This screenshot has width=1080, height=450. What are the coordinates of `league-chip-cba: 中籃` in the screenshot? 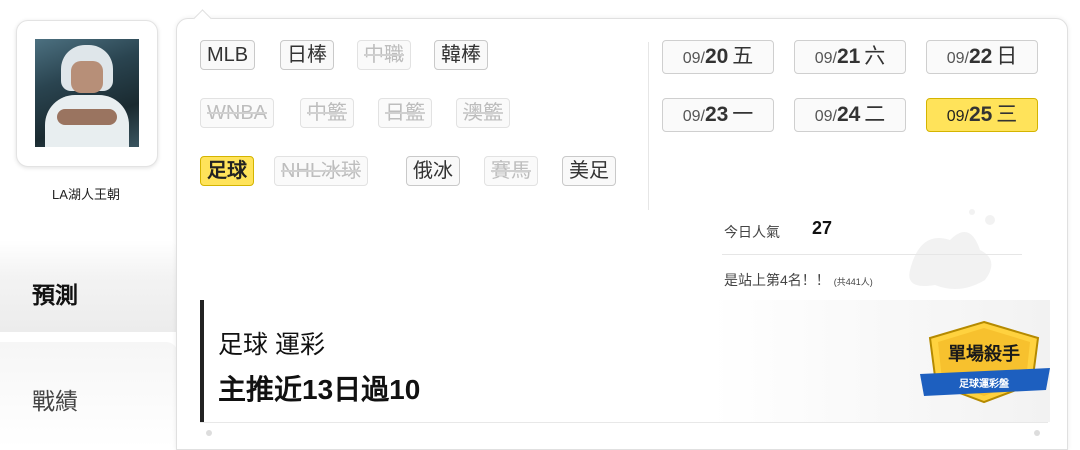 It's located at (327, 113).